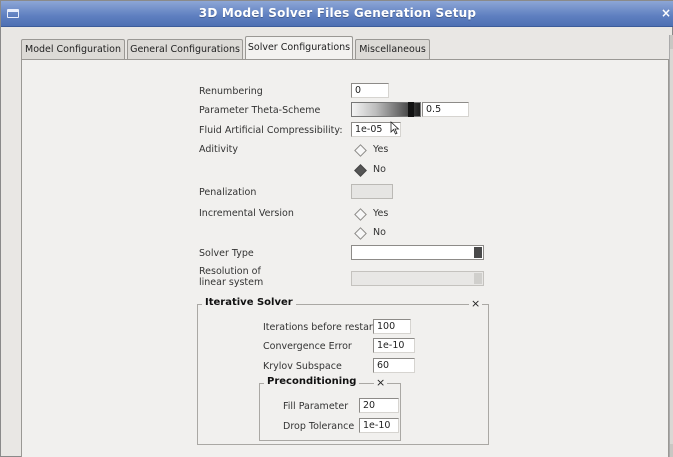  Describe the element at coordinates (73, 49) in the screenshot. I see `tab-model-configuration: Model Configuration` at that location.